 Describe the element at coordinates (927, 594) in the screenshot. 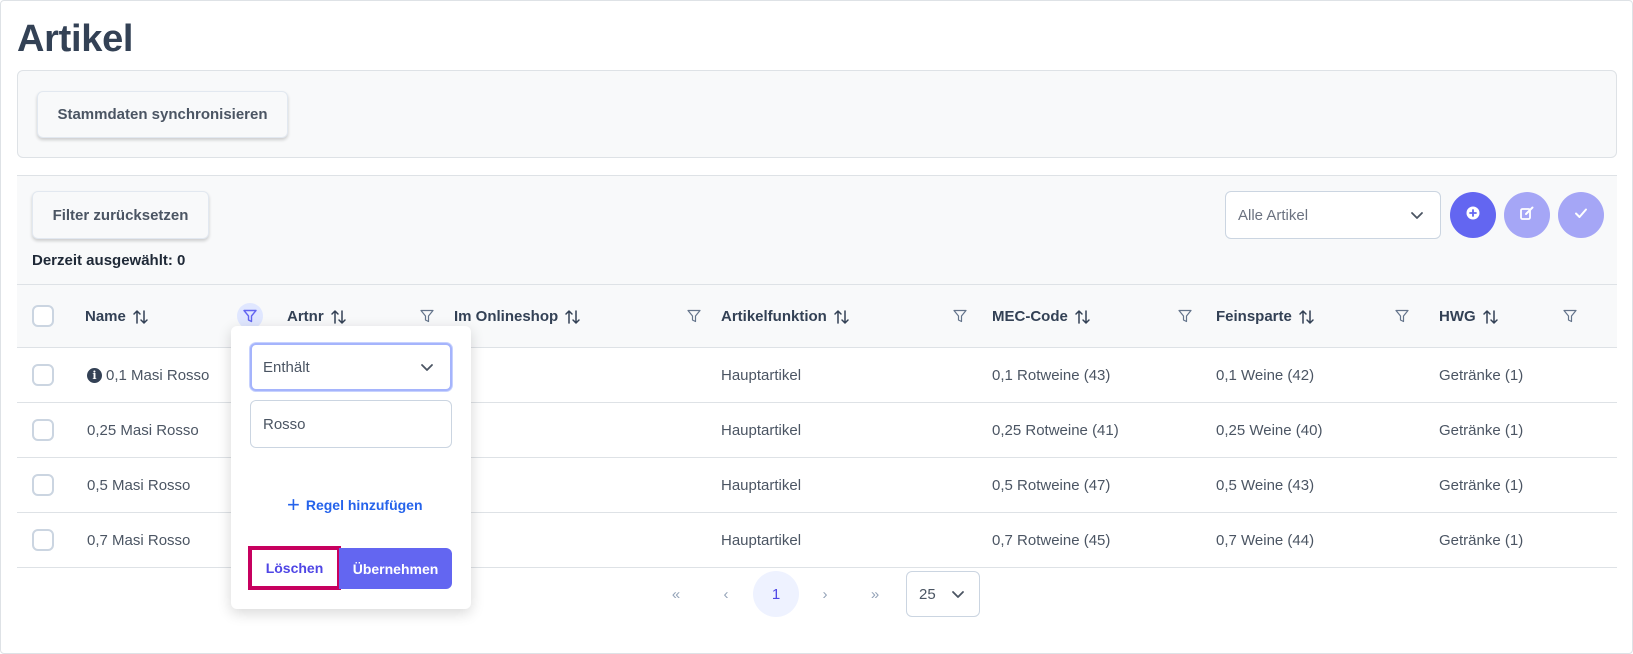

I see `page-size-value: 25` at that location.